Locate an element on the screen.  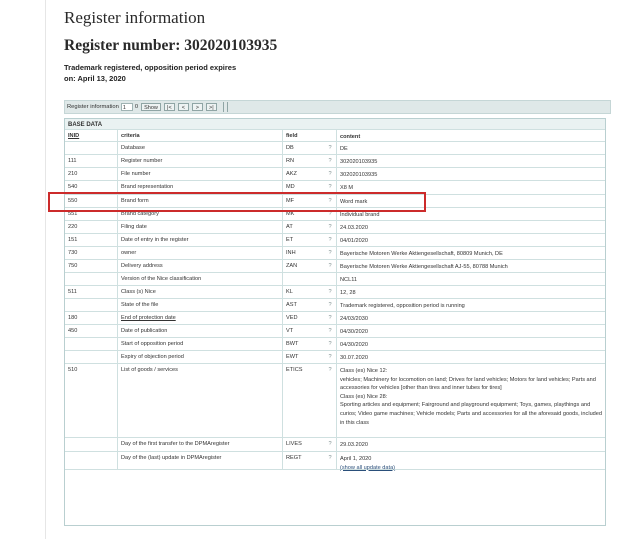
header-criteria: criteria is located at coordinates (200, 135).